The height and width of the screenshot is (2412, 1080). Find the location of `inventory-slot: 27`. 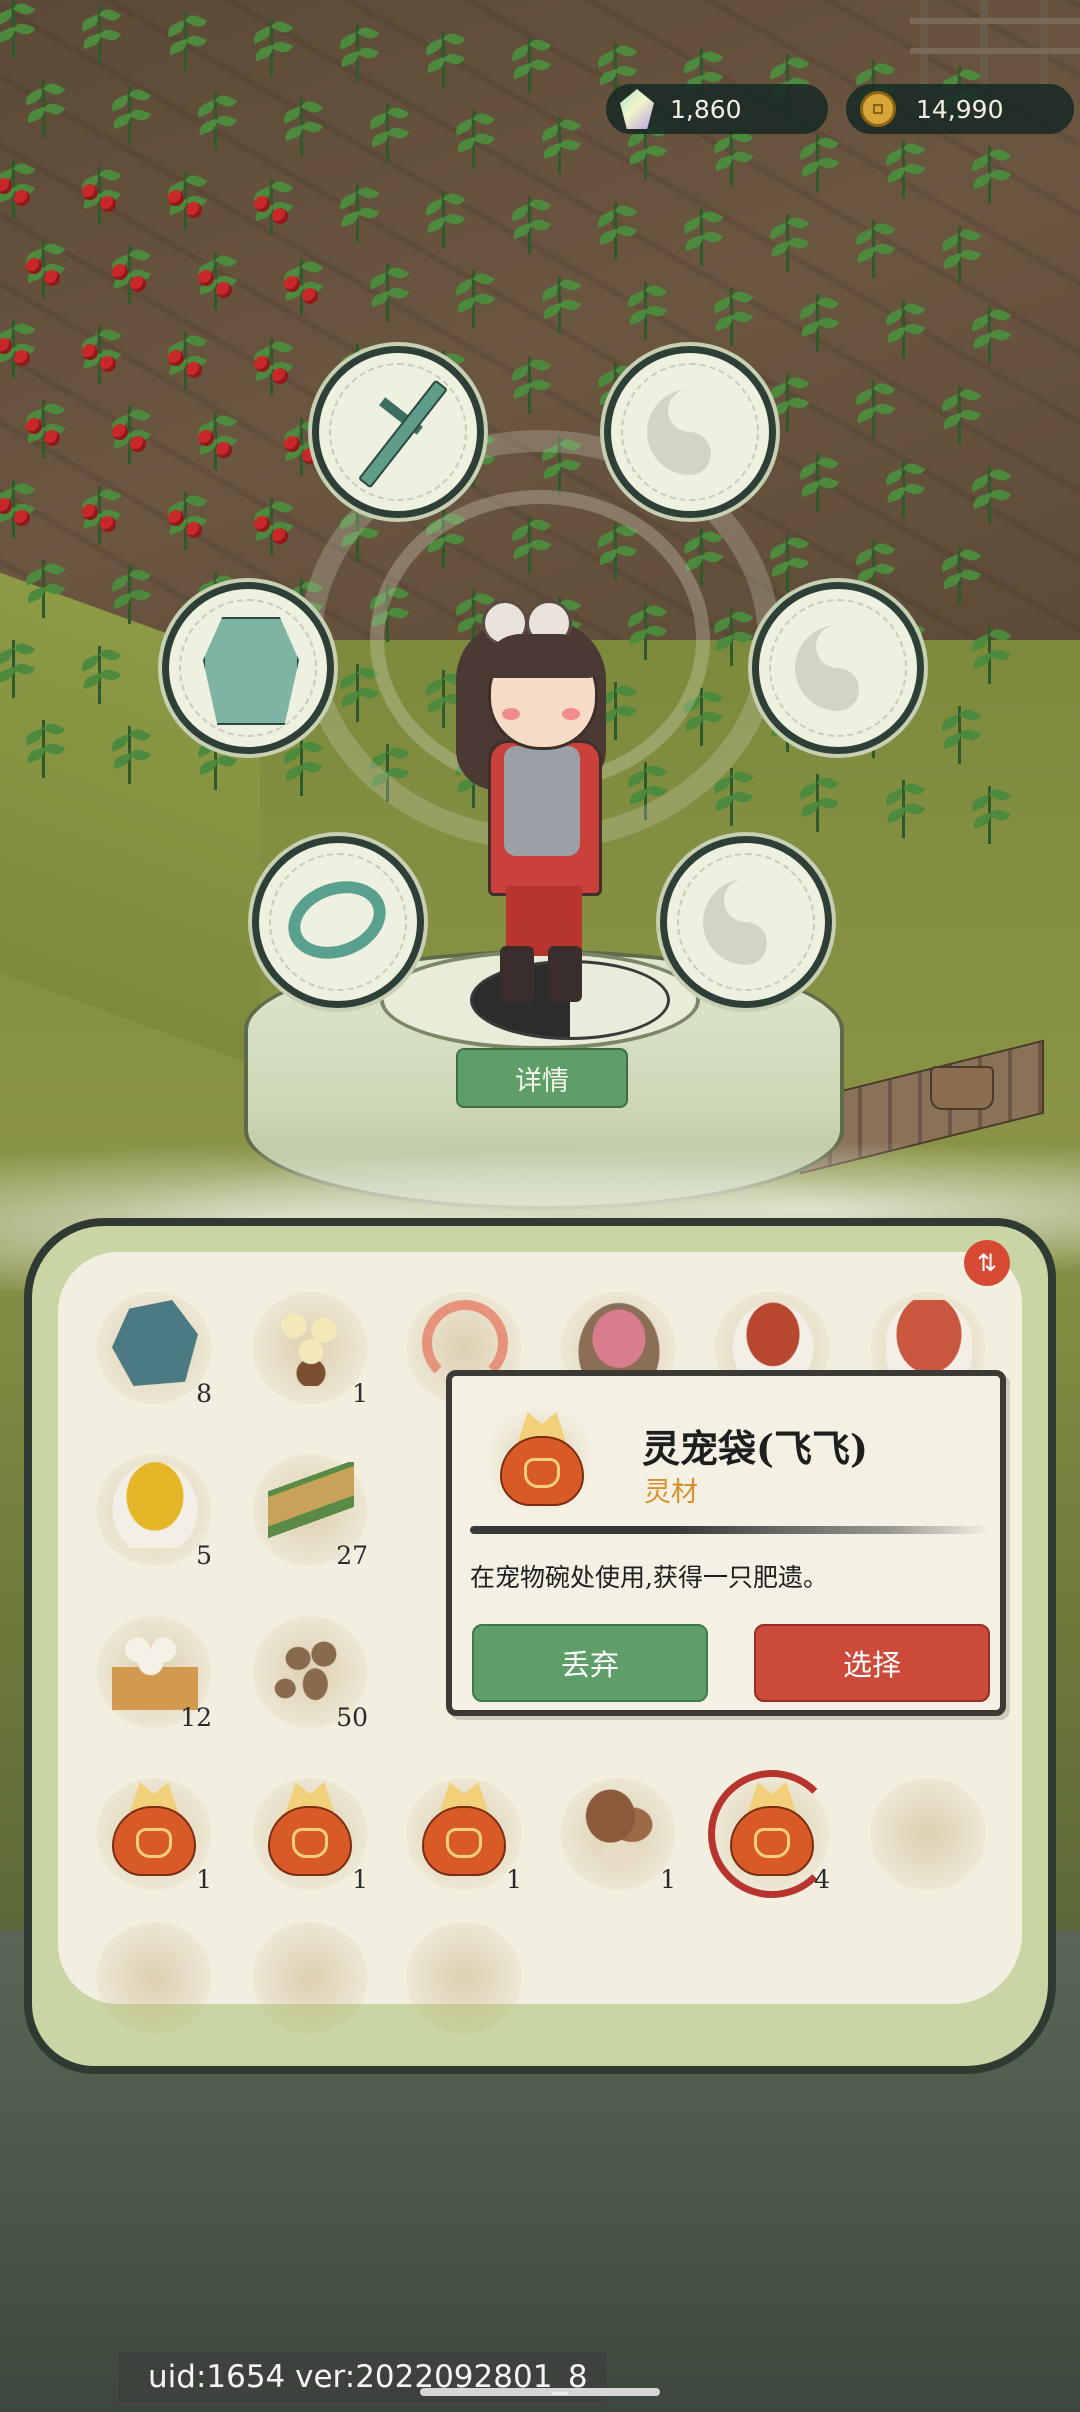

inventory-slot: 27 is located at coordinates (309, 1509).